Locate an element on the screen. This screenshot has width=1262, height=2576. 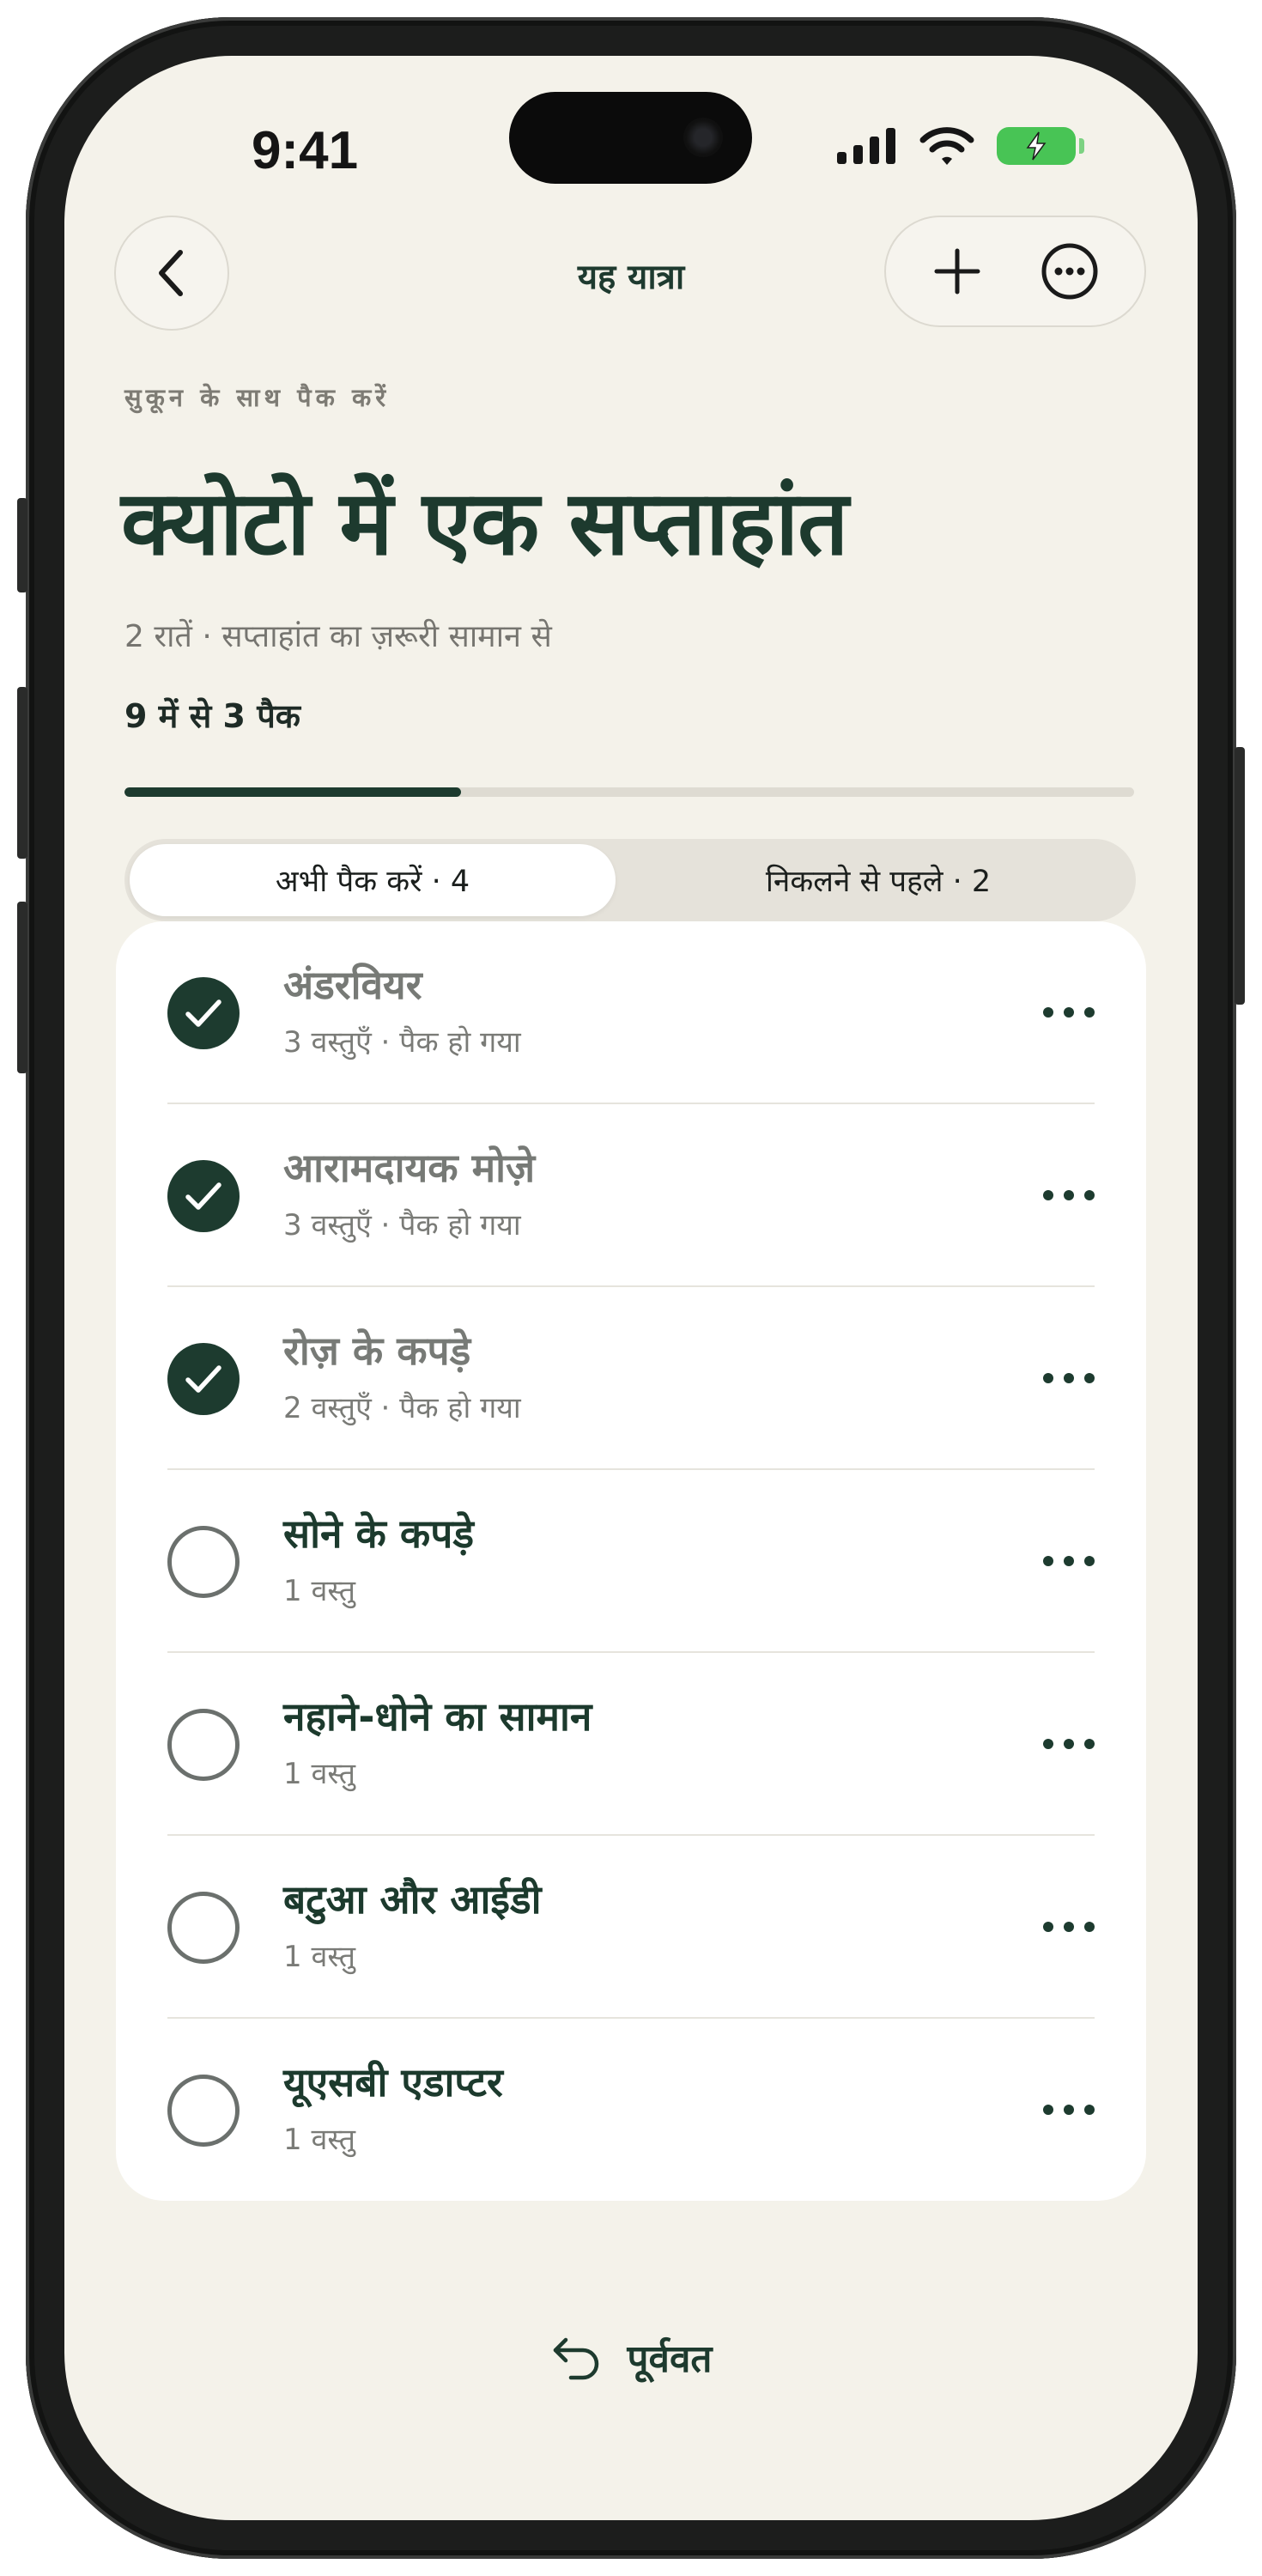
list-item: रोज़ के कपड़े 2 वस्तुएँ · पैक हो गया is located at coordinates (631, 1378).